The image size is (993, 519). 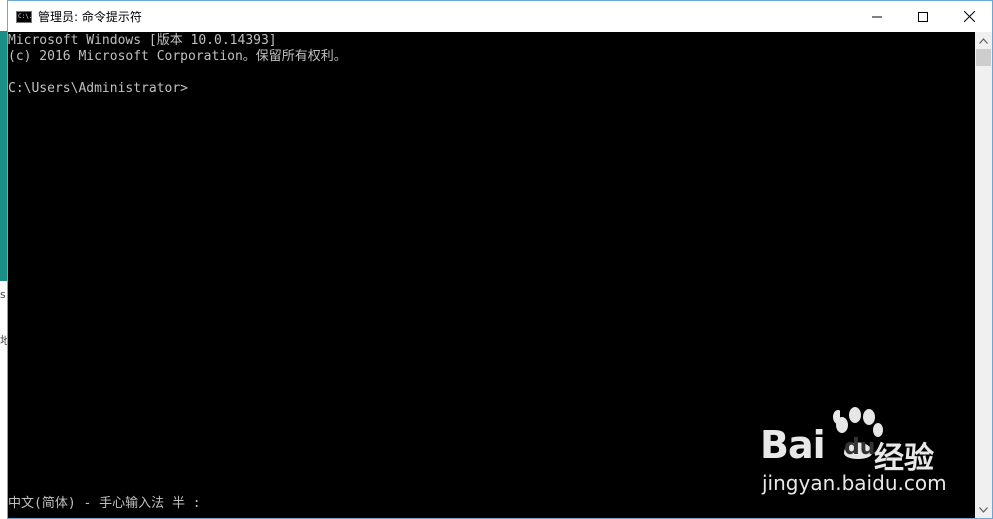 I want to click on command-prompt-line: C:\Users\Administrator>, so click(x=98, y=89).